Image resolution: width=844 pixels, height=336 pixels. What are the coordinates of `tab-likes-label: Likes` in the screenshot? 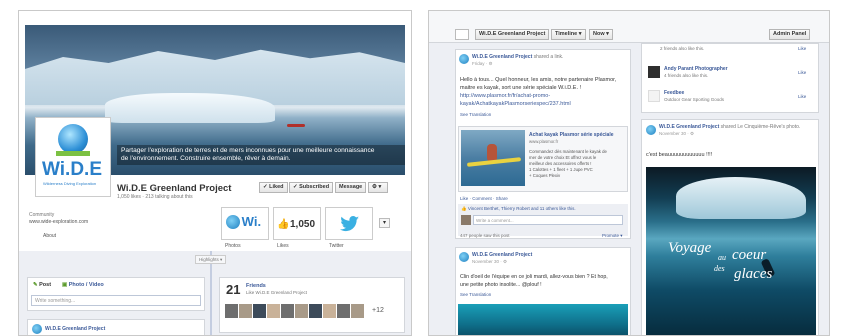 It's located at (283, 246).